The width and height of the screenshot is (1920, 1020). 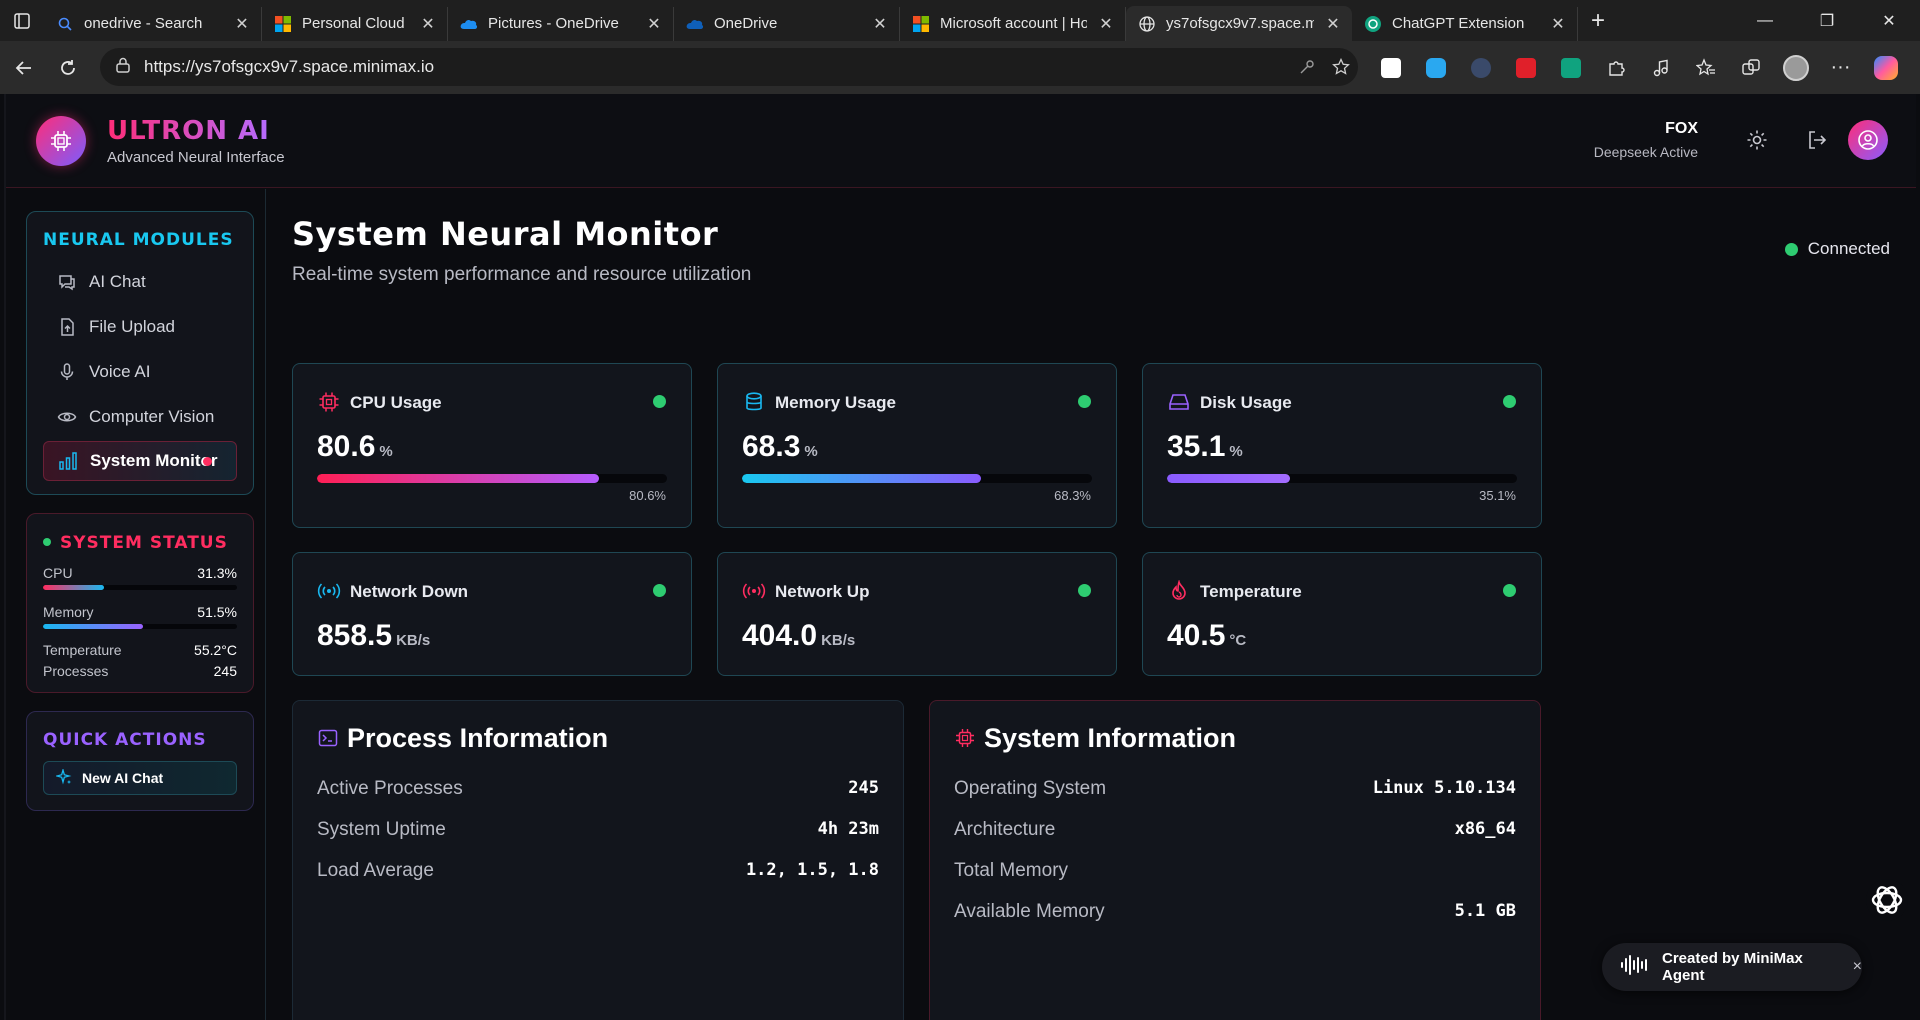 I want to click on status-memory-value: 51.5%, so click(x=217, y=612).